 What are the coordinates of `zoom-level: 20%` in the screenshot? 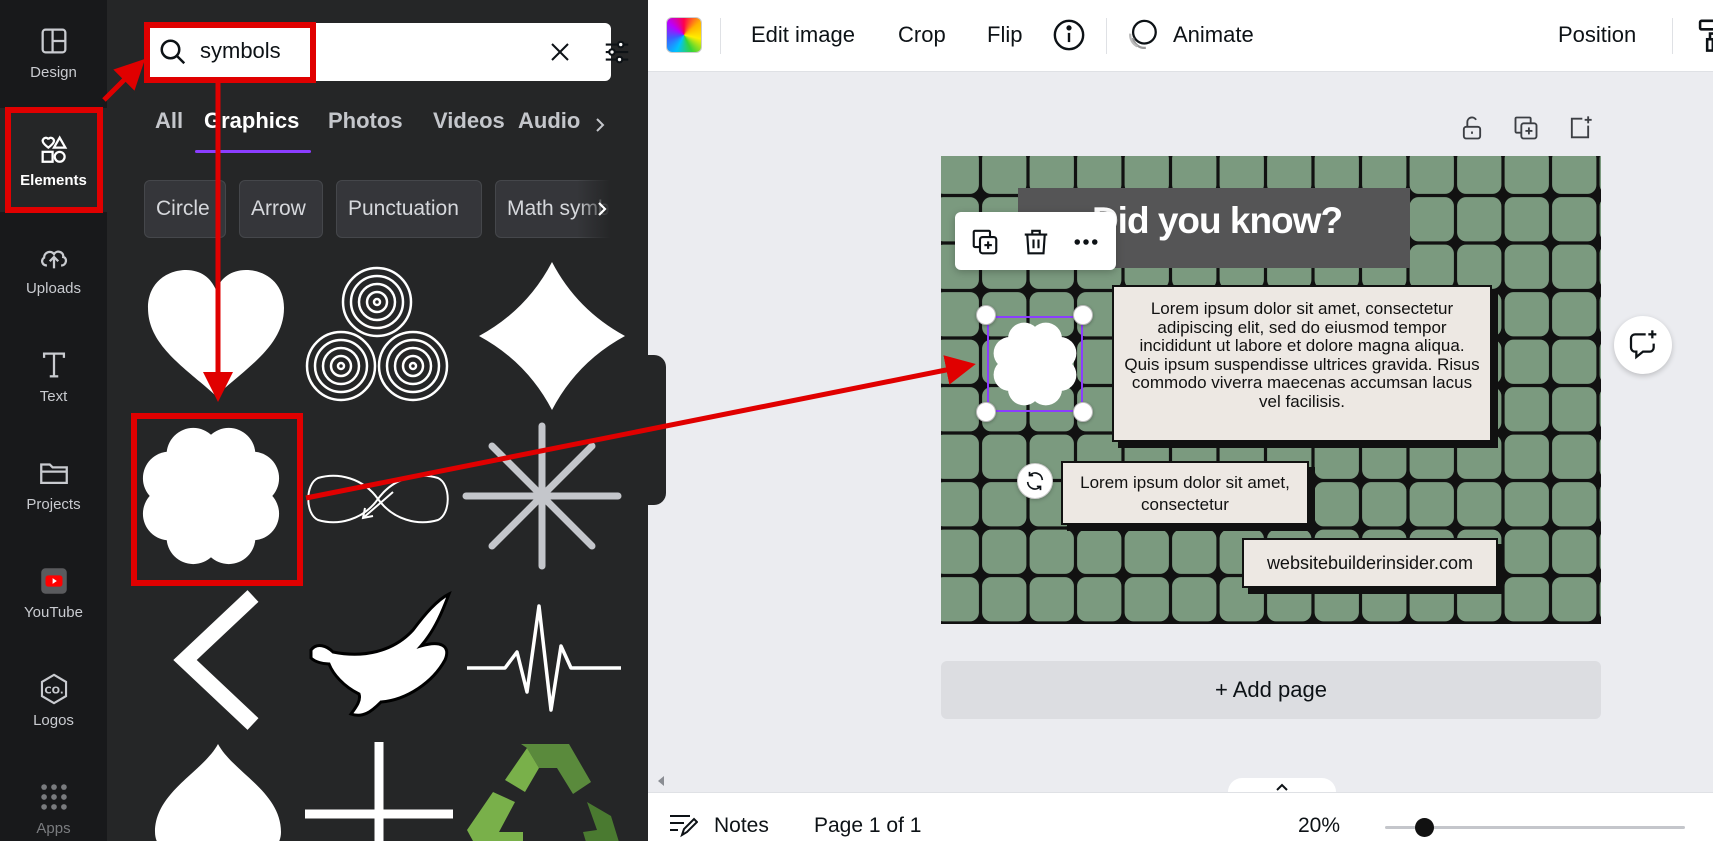 It's located at (1319, 826).